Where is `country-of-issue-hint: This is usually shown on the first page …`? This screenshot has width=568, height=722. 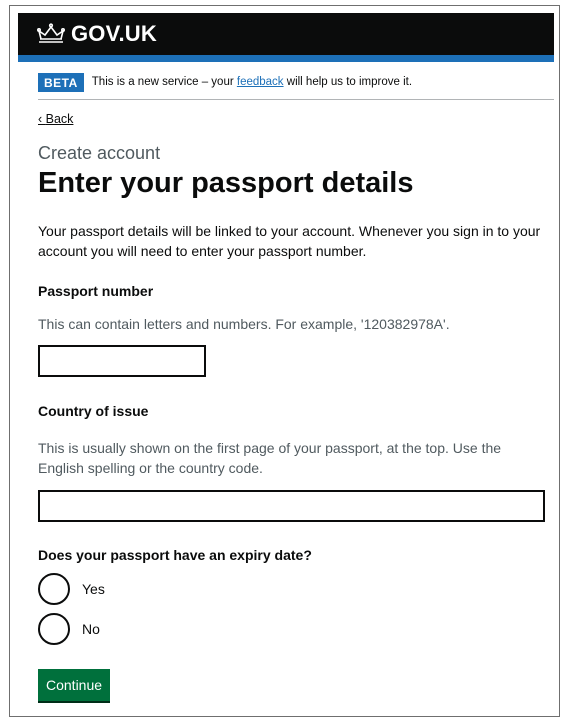 country-of-issue-hint: This is usually shown on the first page … is located at coordinates (270, 458).